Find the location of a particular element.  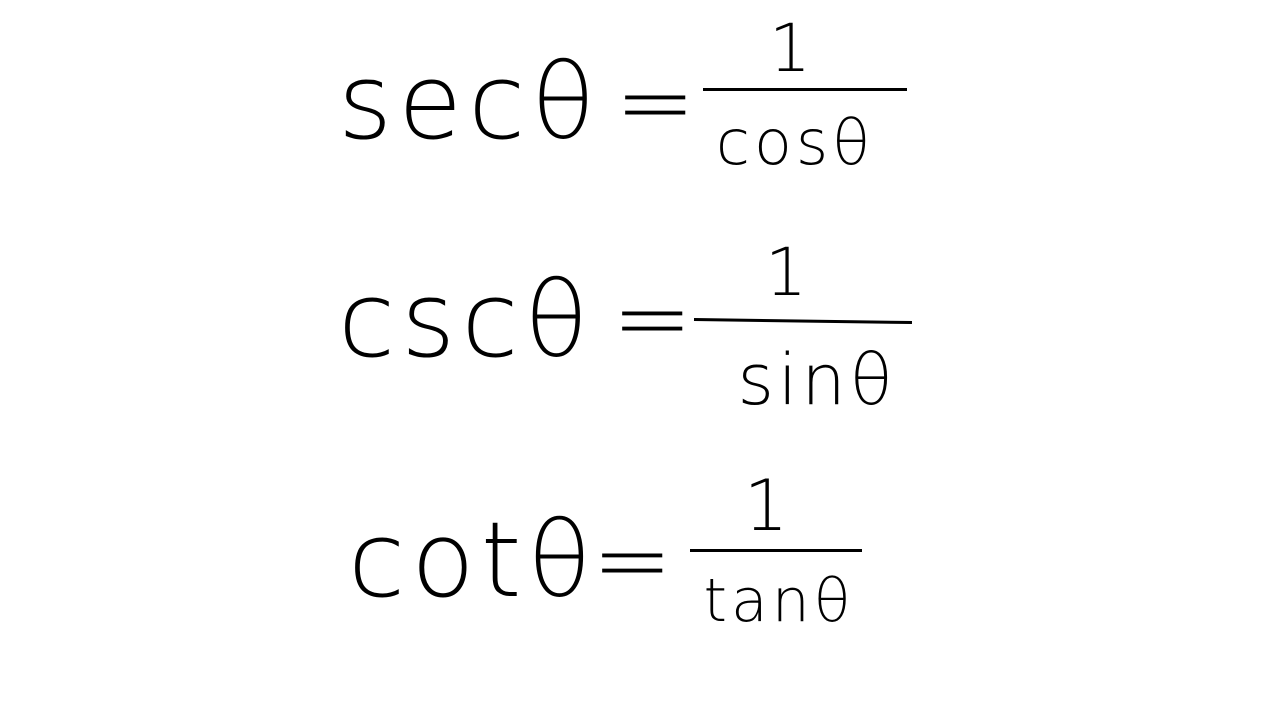

equation-lhs: cscθ is located at coordinates (466, 320).